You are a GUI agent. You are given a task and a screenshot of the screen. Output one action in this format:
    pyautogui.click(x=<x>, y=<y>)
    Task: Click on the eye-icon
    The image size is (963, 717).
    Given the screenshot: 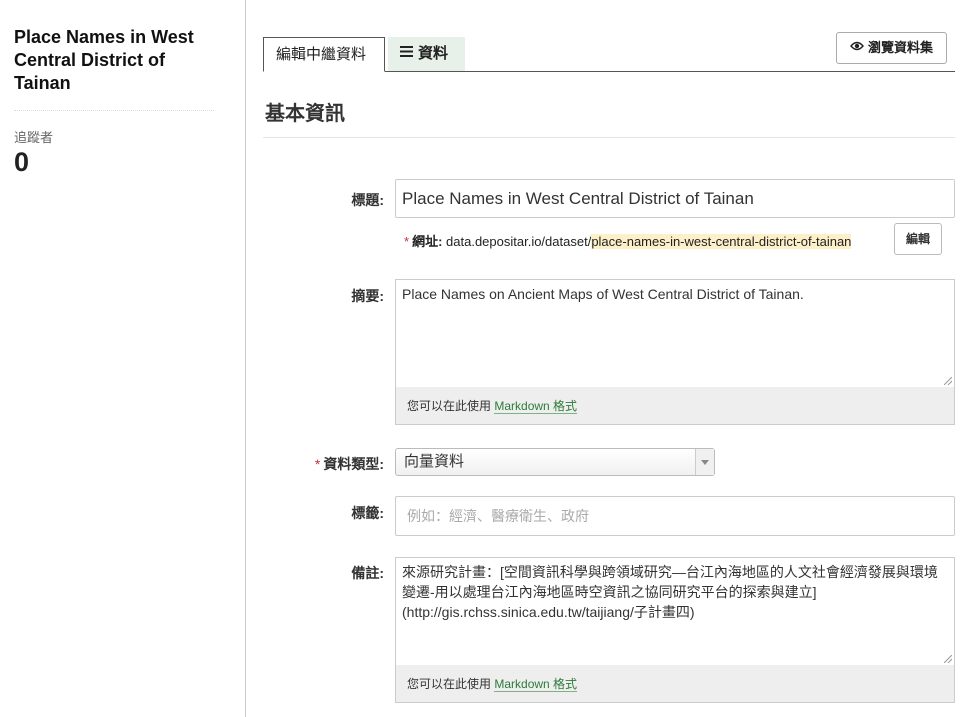 What is the action you would take?
    pyautogui.click(x=857, y=47)
    